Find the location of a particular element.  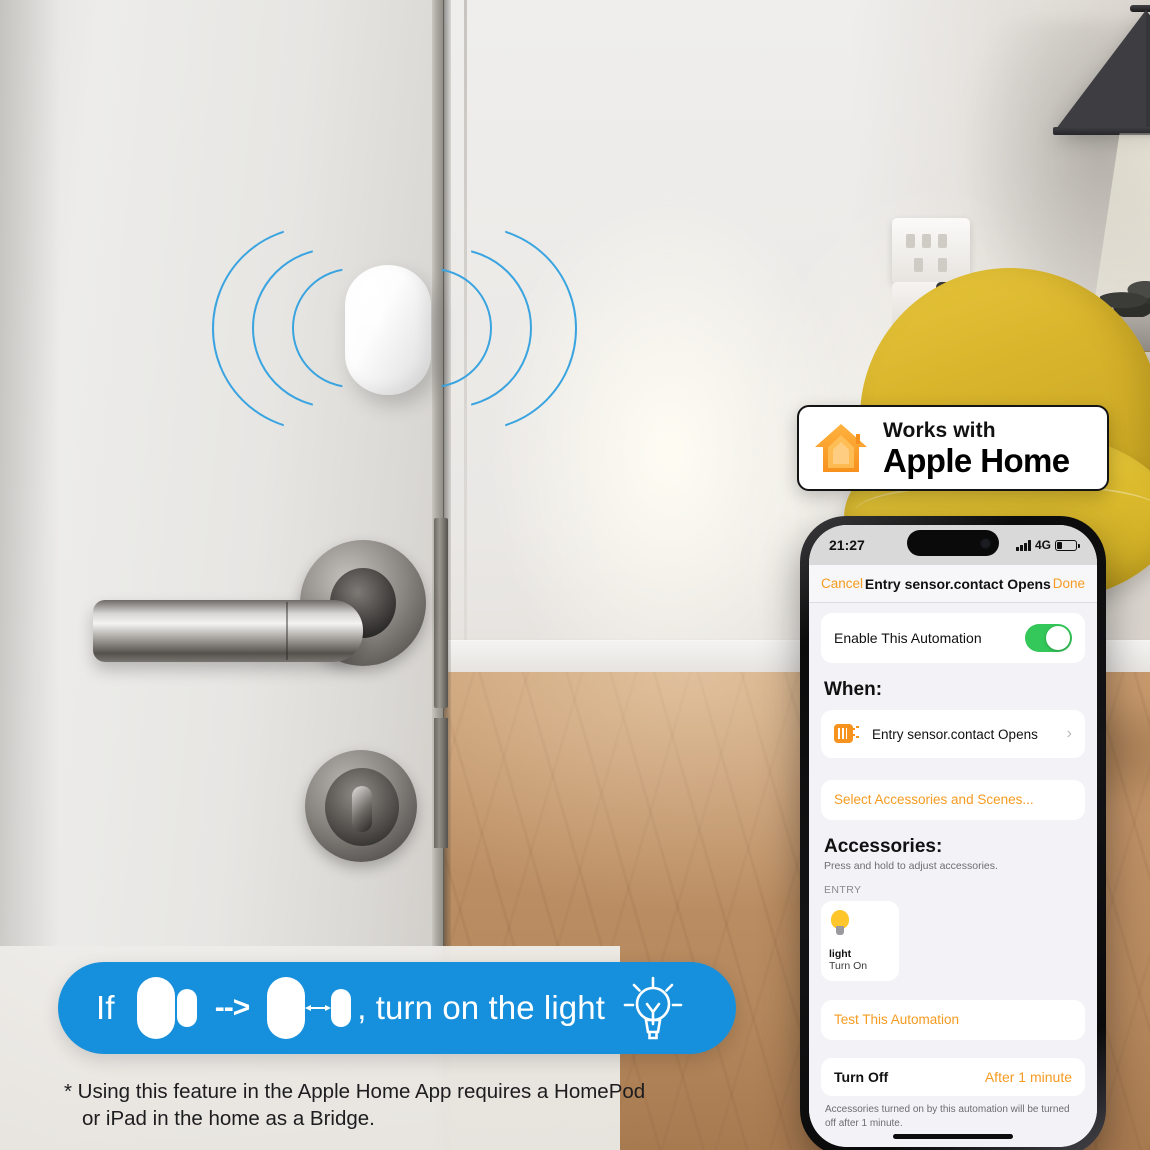

accessory-tile-light: light Turn On is located at coordinates (860, 941).